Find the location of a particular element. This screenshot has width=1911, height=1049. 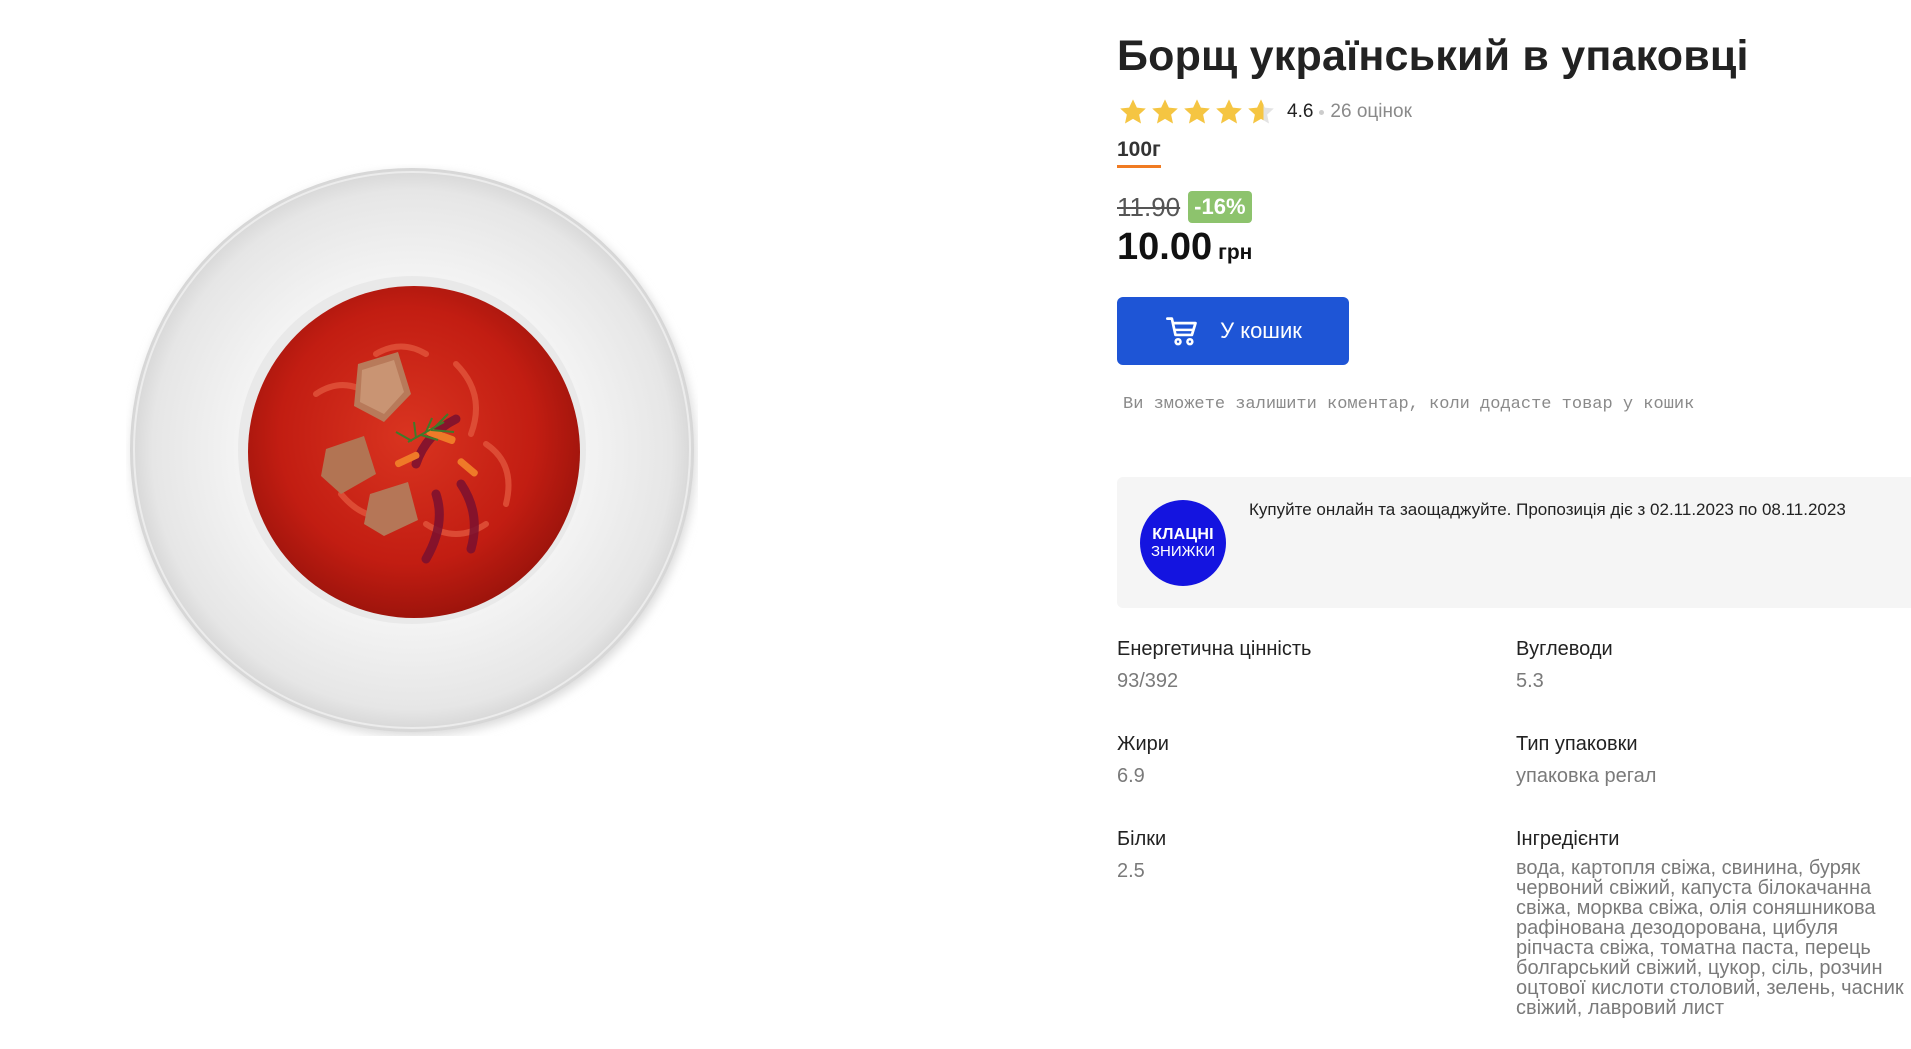

separator-dot is located at coordinates (1322, 112).